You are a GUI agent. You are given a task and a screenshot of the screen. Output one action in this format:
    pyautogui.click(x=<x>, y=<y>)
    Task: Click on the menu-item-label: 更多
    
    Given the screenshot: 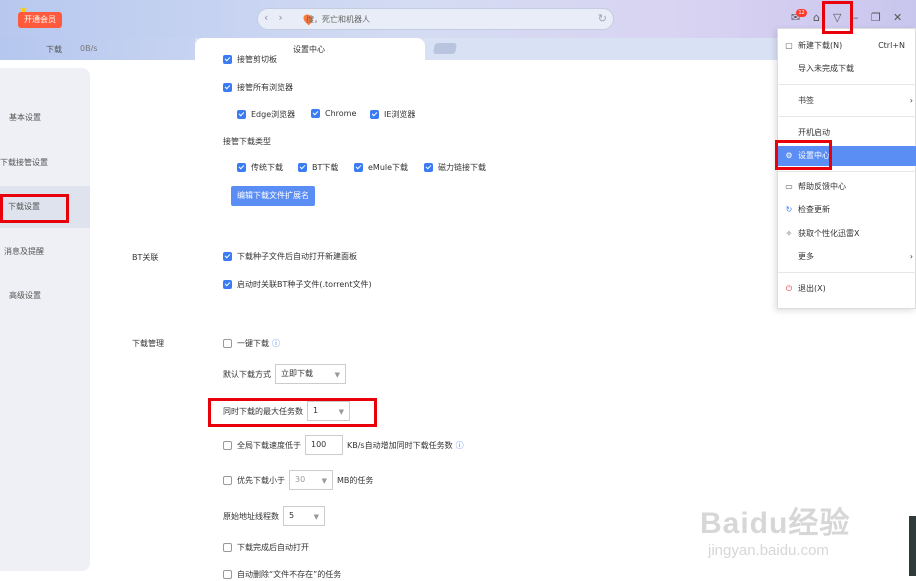 What is the action you would take?
    pyautogui.click(x=806, y=256)
    